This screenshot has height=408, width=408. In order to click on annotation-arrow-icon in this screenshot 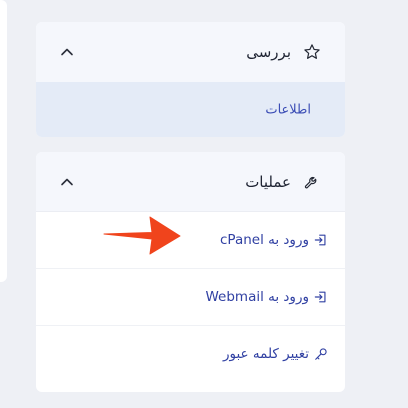, I will do `click(142, 235)`.